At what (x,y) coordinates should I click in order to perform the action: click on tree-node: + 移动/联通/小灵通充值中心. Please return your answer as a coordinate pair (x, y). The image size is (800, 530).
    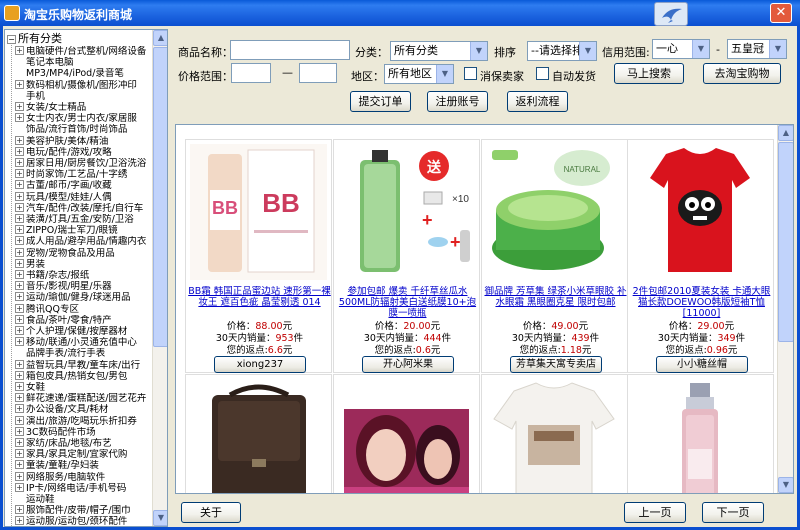
    Looking at the image, I should click on (84, 342).